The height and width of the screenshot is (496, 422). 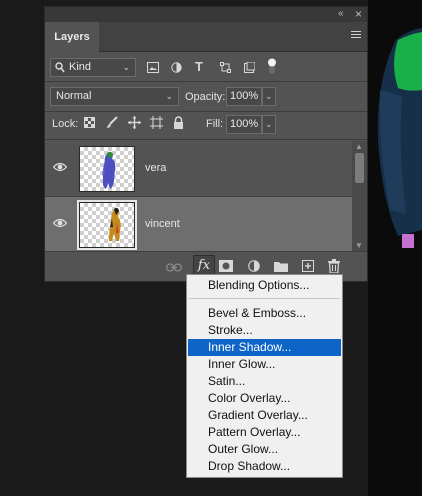 I want to click on adjustment-layer-icon, so click(x=254, y=266).